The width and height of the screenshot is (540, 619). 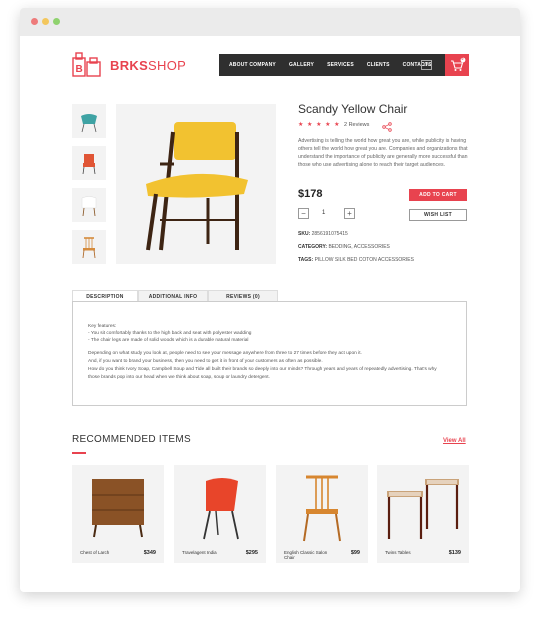 I want to click on recommended-heading: RECOMMENDED ITEMS, so click(x=131, y=439).